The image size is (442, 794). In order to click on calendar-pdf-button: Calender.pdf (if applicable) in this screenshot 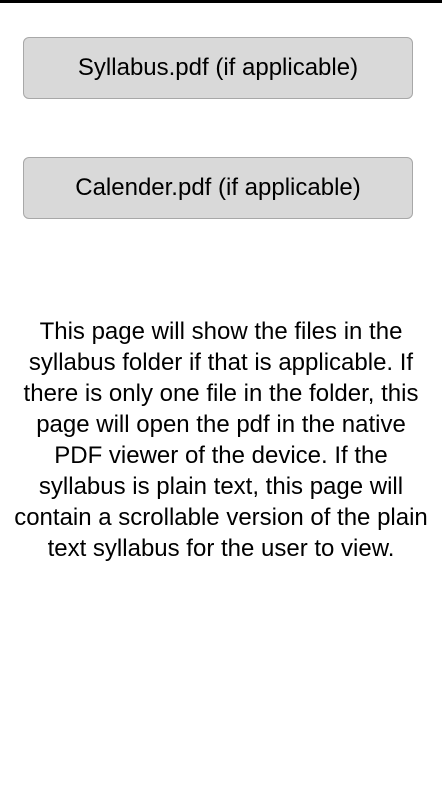, I will do `click(218, 188)`.